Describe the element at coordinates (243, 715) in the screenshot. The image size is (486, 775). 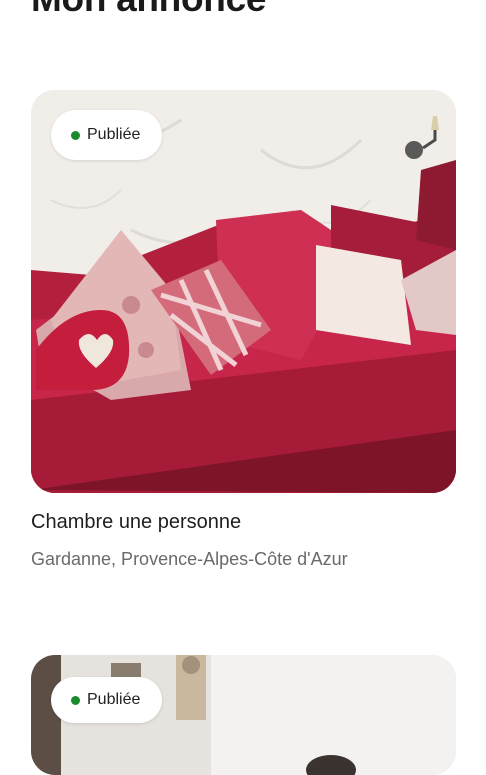
I see `listing-card: Publiée` at that location.